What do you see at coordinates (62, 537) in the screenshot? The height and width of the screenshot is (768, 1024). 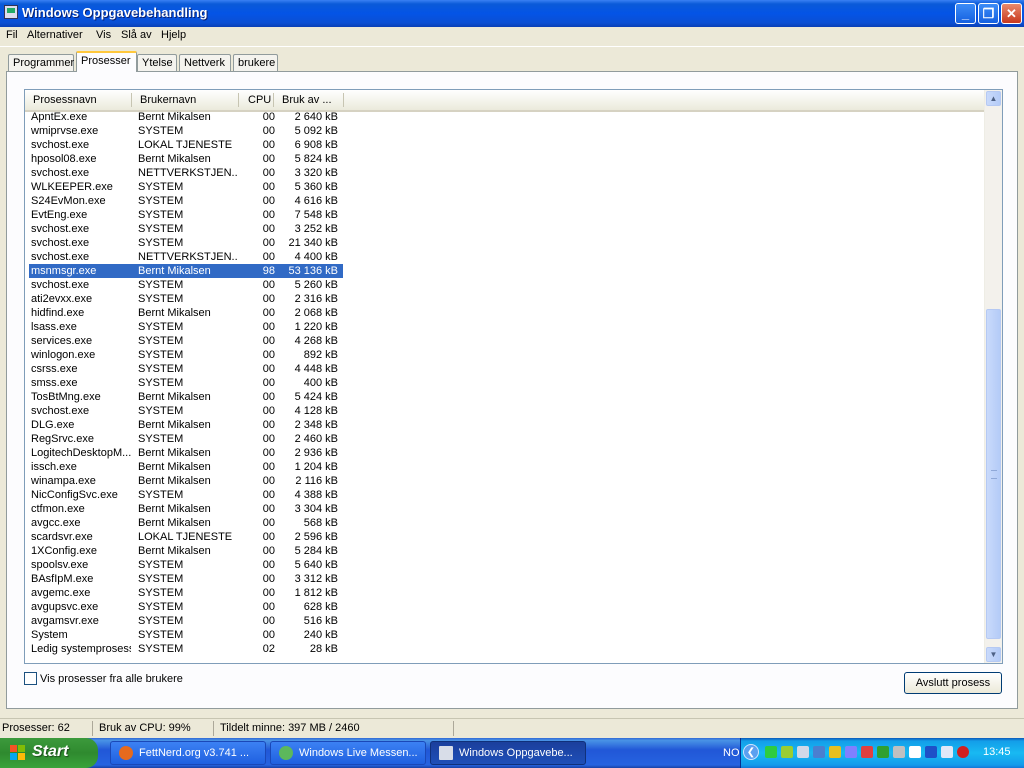 I see `cell-process-name: scardsvr.exe` at bounding box center [62, 537].